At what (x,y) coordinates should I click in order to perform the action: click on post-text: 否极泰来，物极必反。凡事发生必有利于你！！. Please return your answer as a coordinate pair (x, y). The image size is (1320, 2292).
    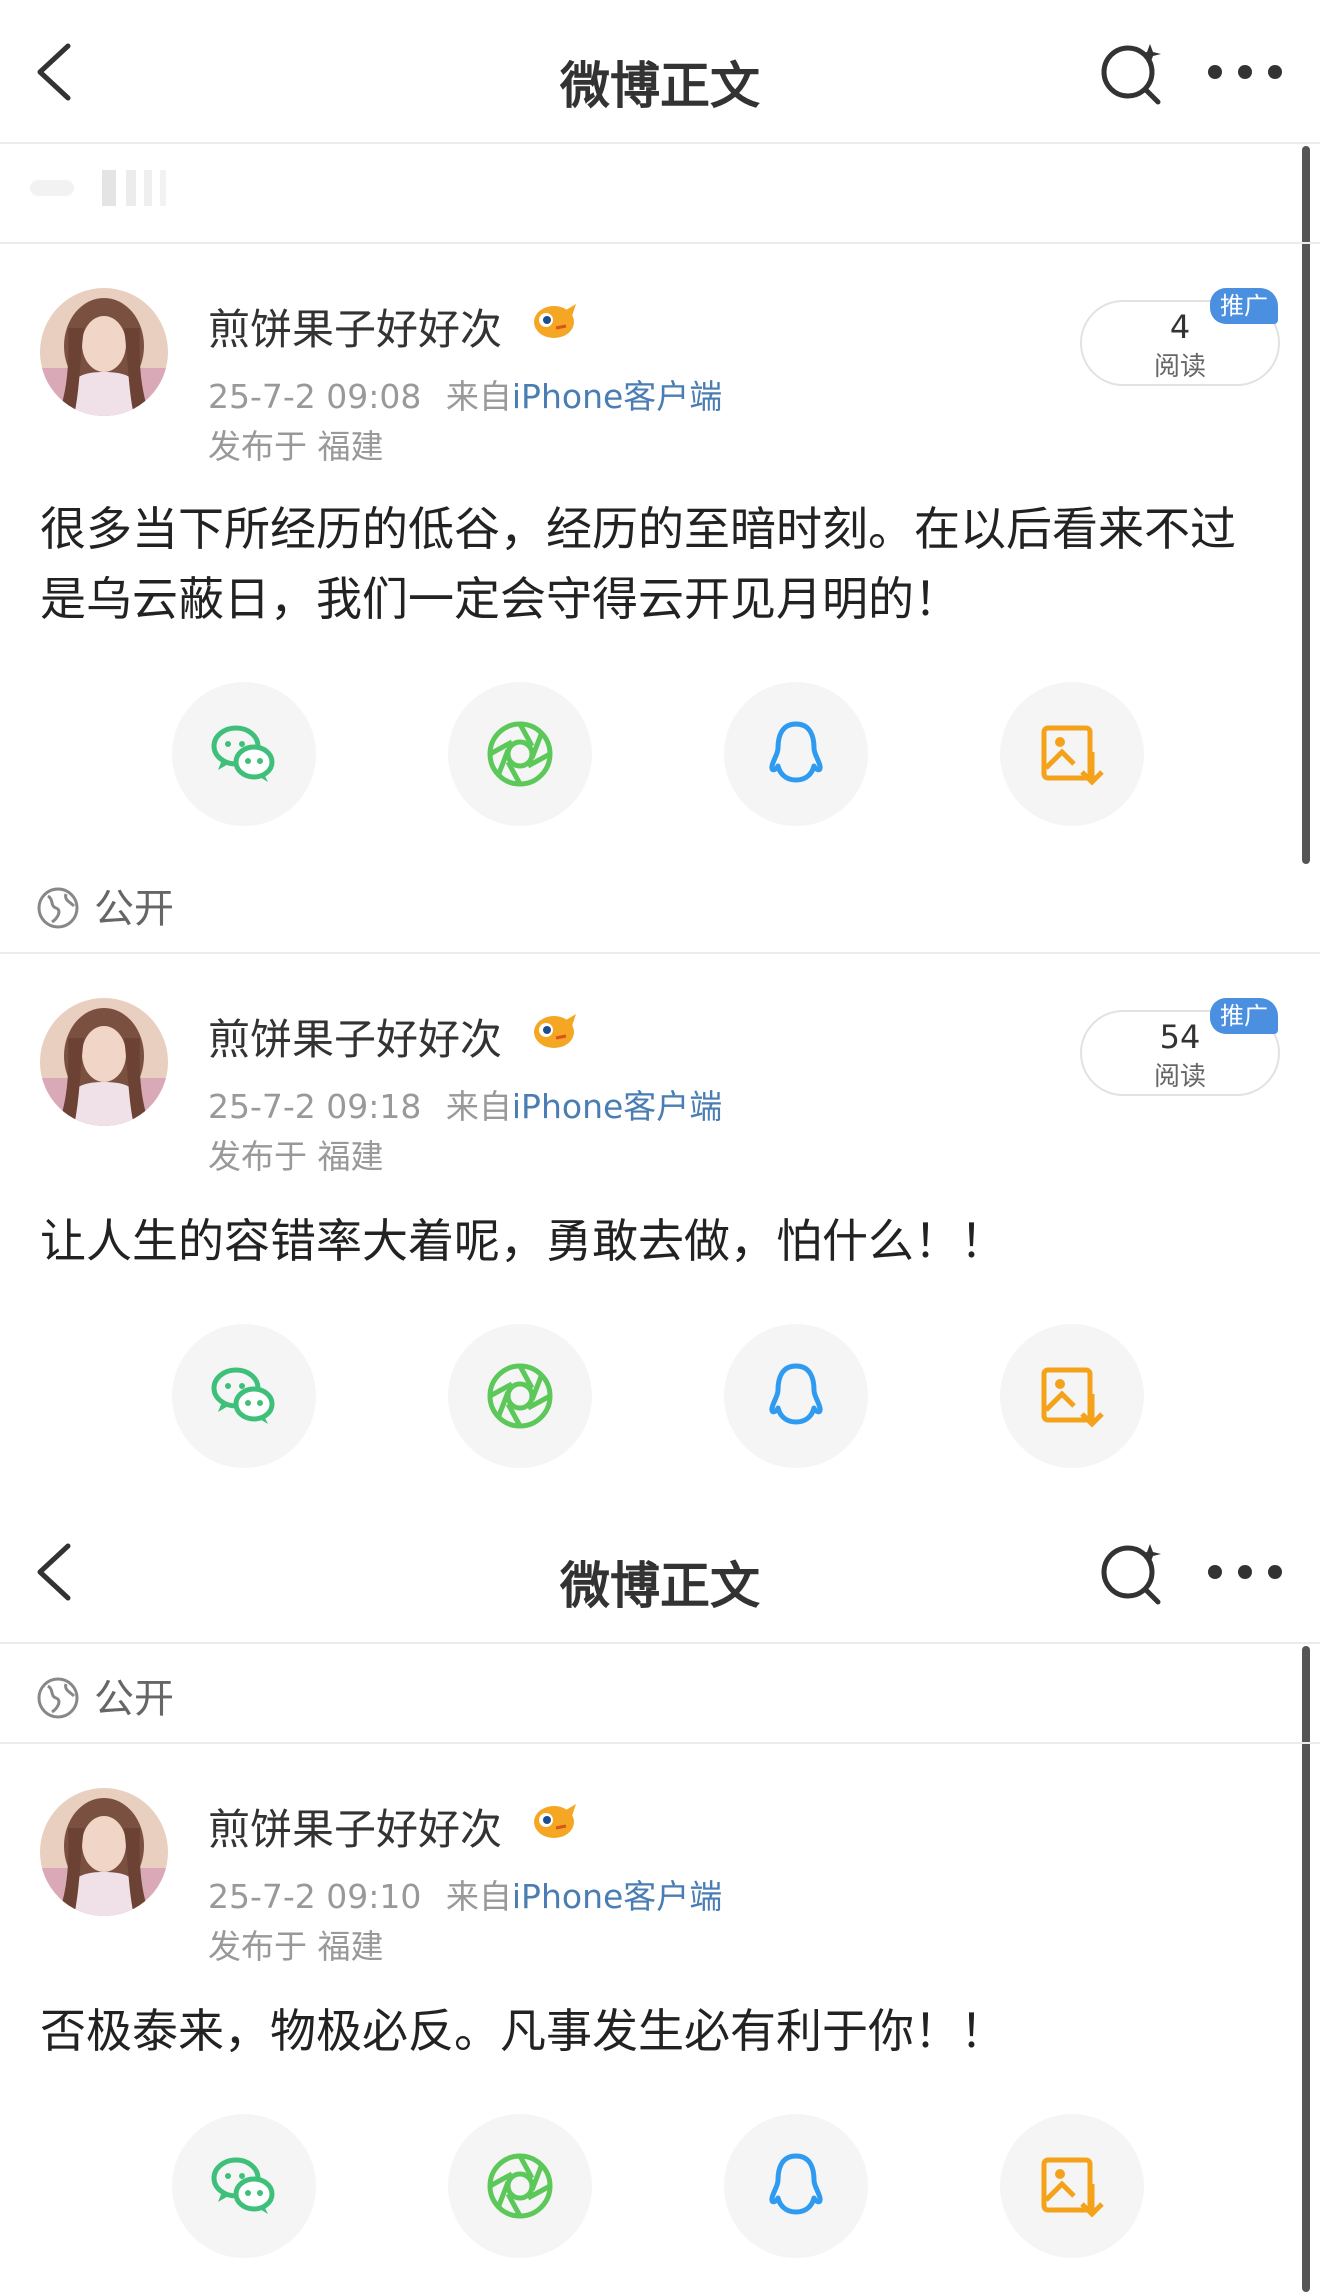
    Looking at the image, I should click on (523, 2031).